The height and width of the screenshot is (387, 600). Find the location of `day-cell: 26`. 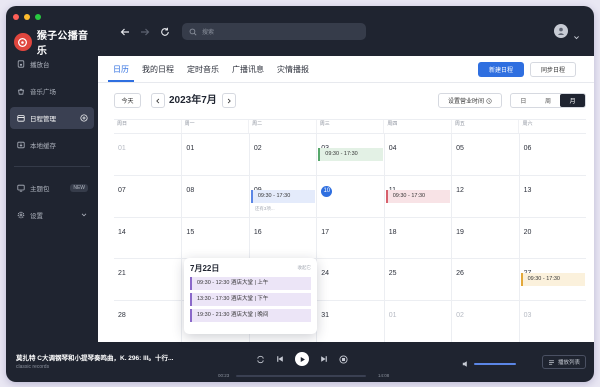

day-cell: 26 is located at coordinates (485, 279).